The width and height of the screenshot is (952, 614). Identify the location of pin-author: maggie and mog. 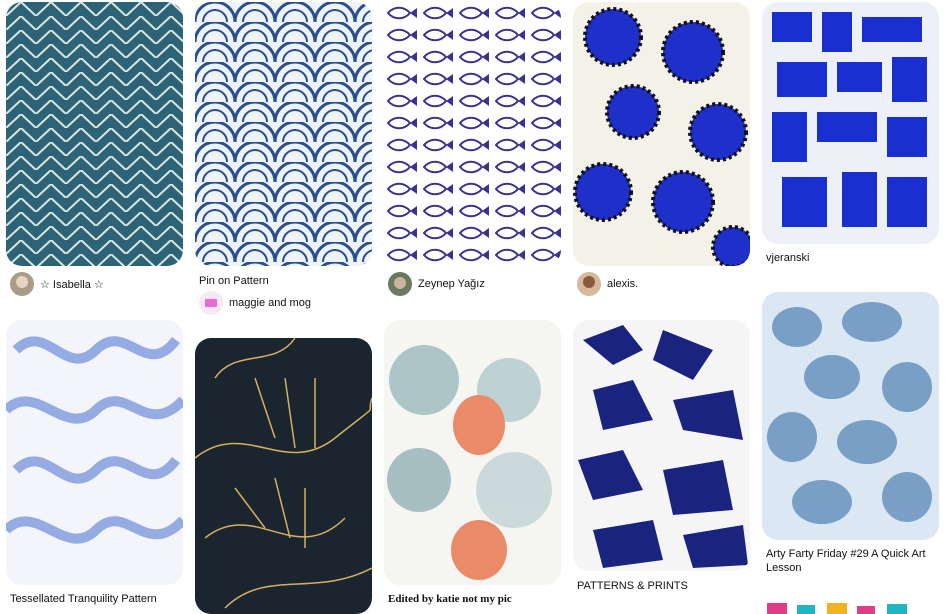
(255, 303).